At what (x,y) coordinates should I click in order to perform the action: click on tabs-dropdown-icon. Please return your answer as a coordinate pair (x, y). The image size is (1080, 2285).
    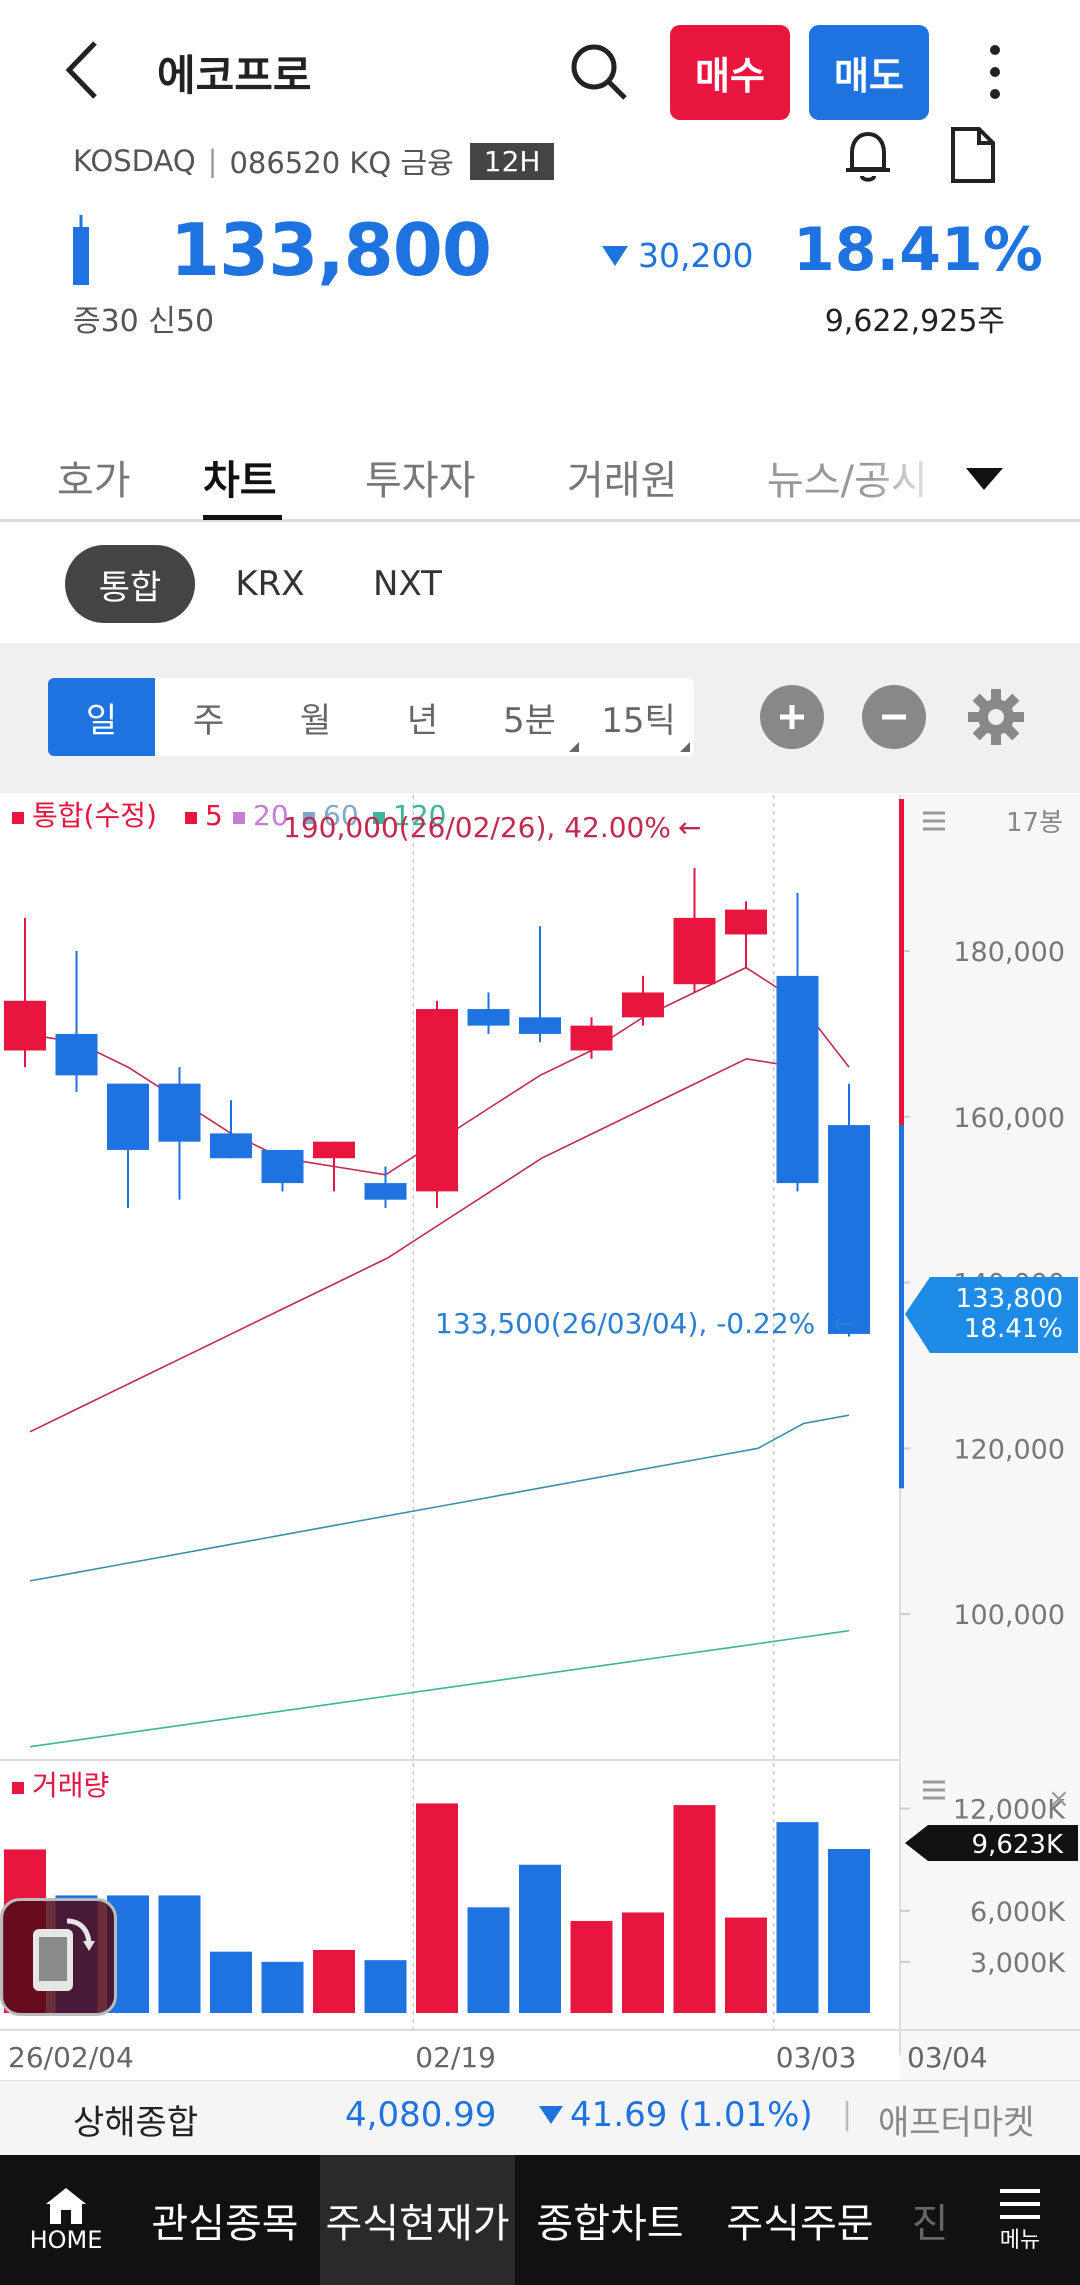
    Looking at the image, I should click on (984, 477).